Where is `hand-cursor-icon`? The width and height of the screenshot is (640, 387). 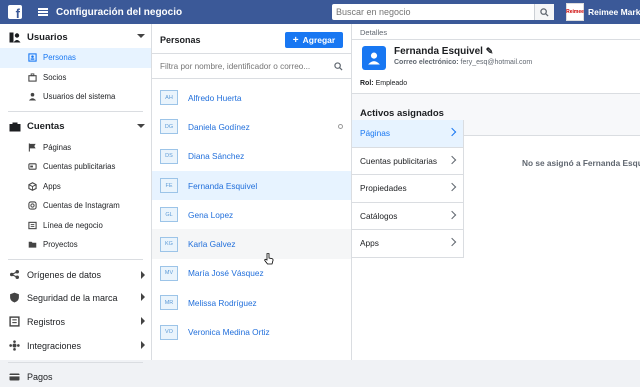
hand-cursor-icon is located at coordinates (269, 259).